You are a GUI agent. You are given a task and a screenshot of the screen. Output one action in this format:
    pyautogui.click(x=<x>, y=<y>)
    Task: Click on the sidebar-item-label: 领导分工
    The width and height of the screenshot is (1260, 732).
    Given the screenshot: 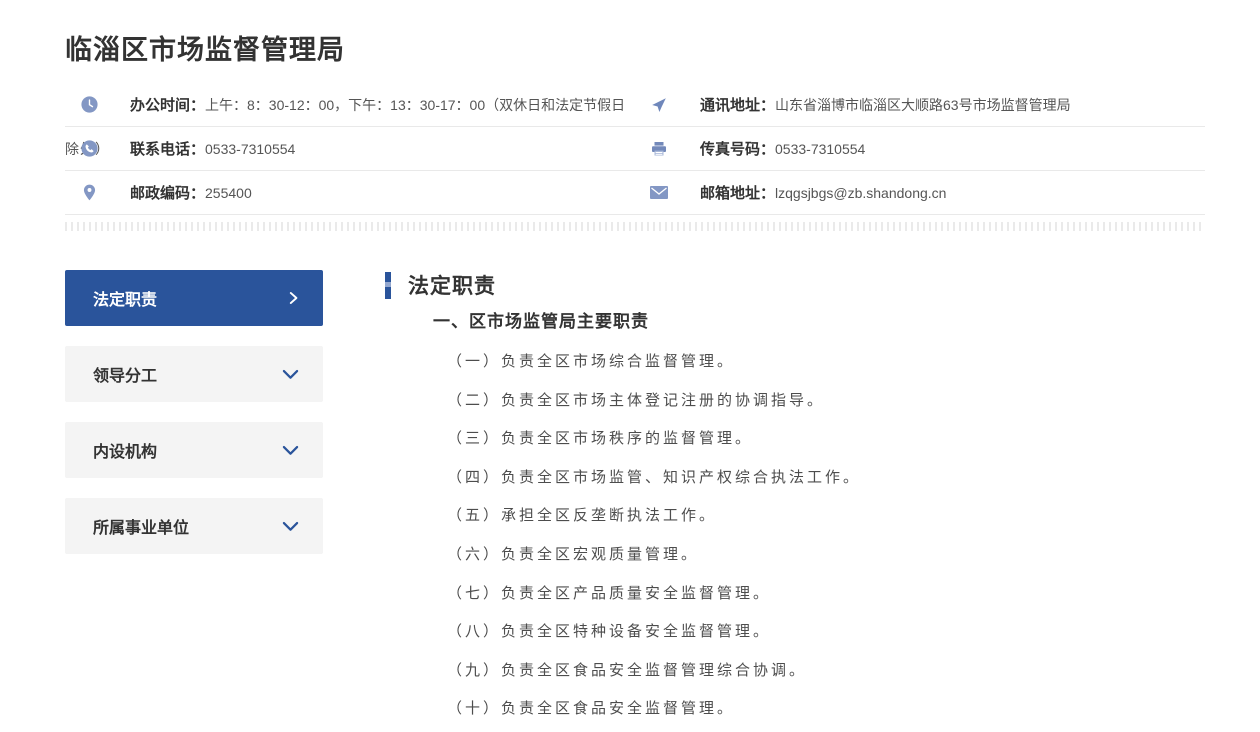 What is the action you would take?
    pyautogui.click(x=125, y=376)
    